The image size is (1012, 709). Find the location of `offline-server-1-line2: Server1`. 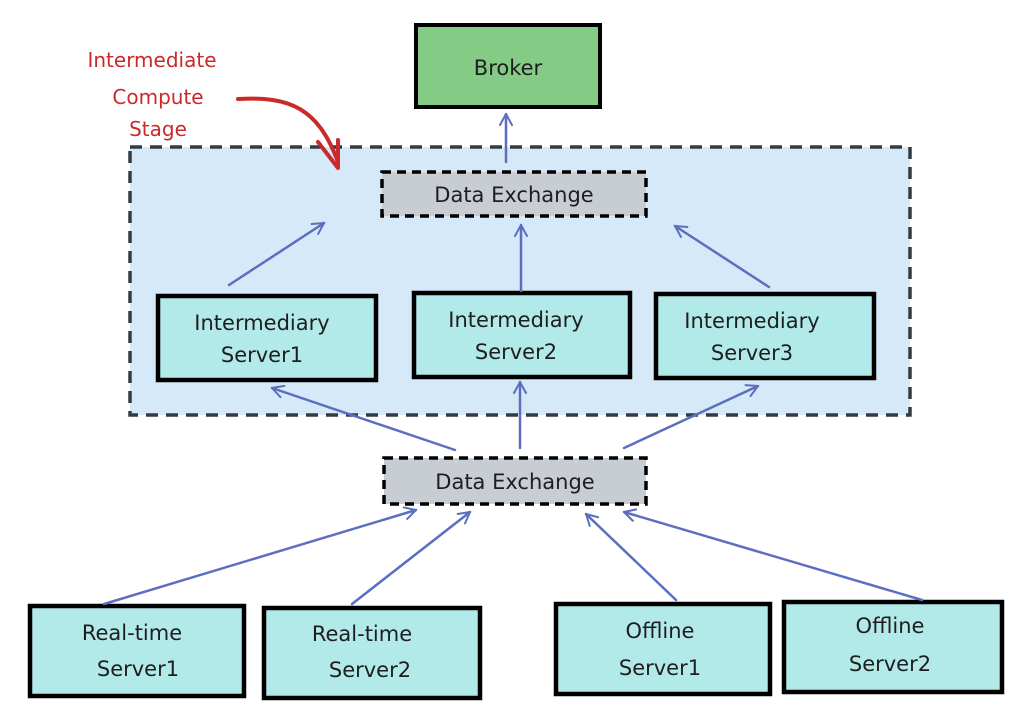

offline-server-1-line2: Server1 is located at coordinates (660, 668).